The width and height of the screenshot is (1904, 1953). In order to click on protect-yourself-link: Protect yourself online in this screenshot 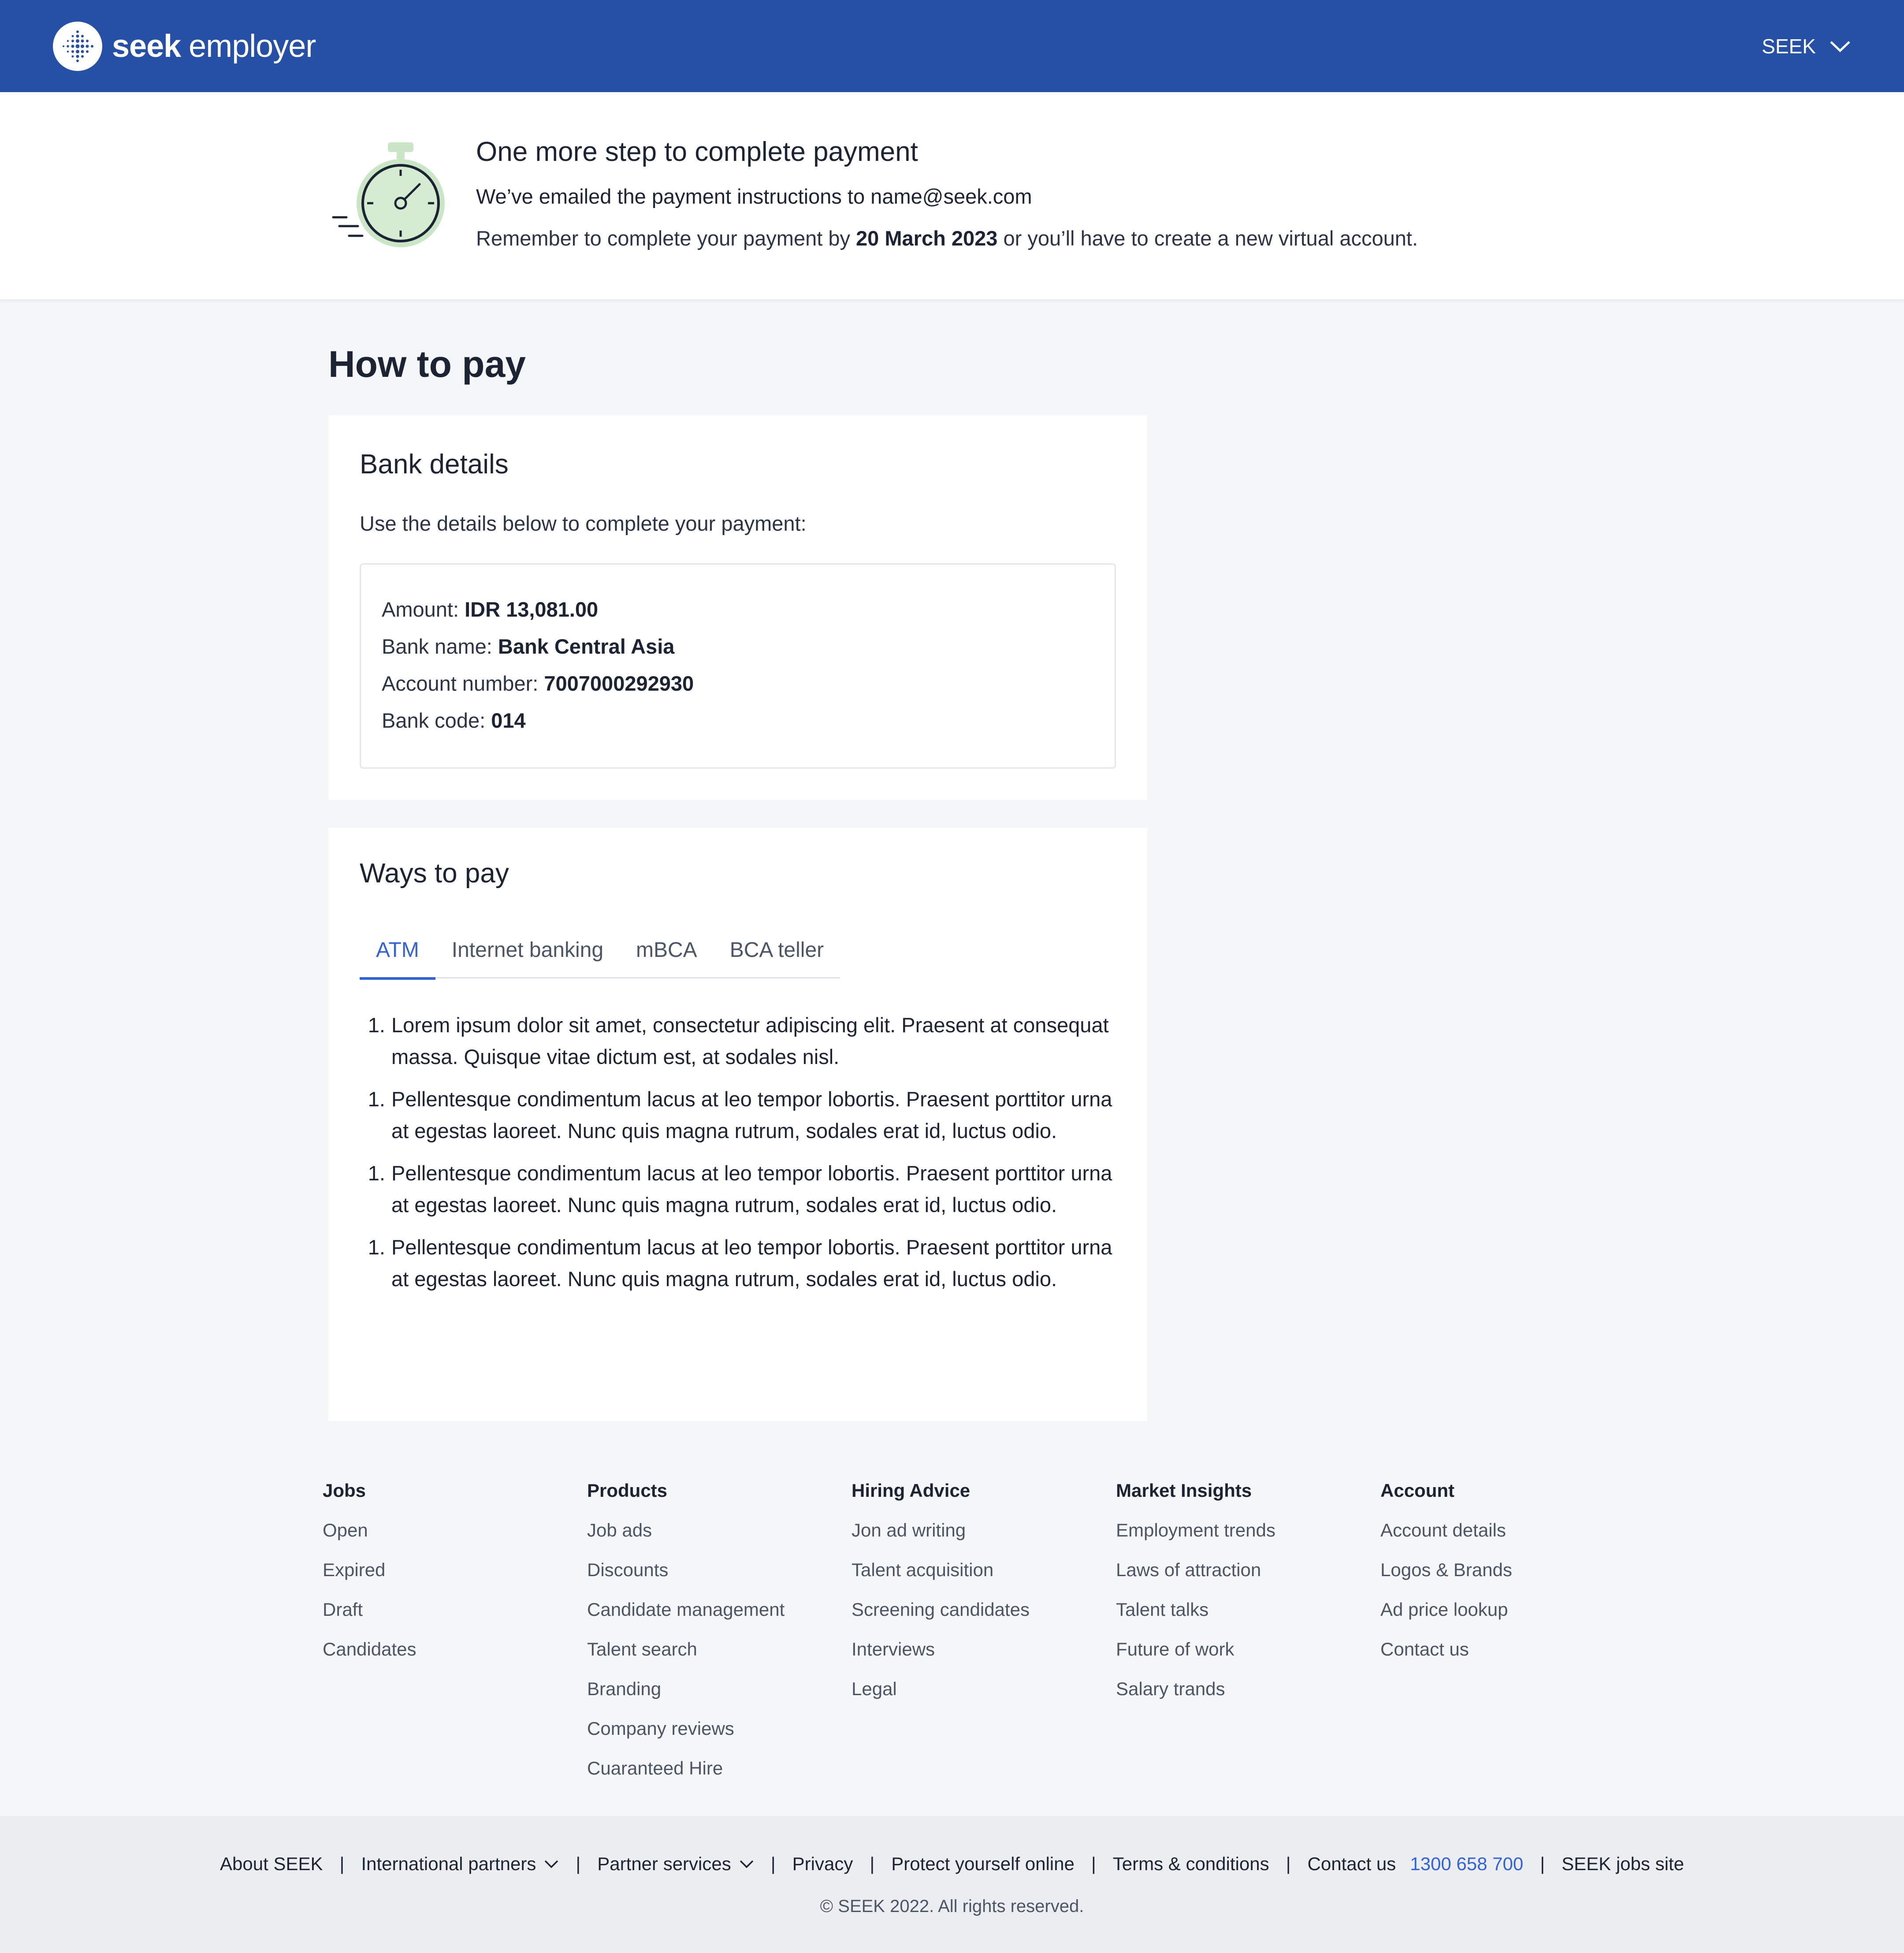, I will do `click(983, 1864)`.